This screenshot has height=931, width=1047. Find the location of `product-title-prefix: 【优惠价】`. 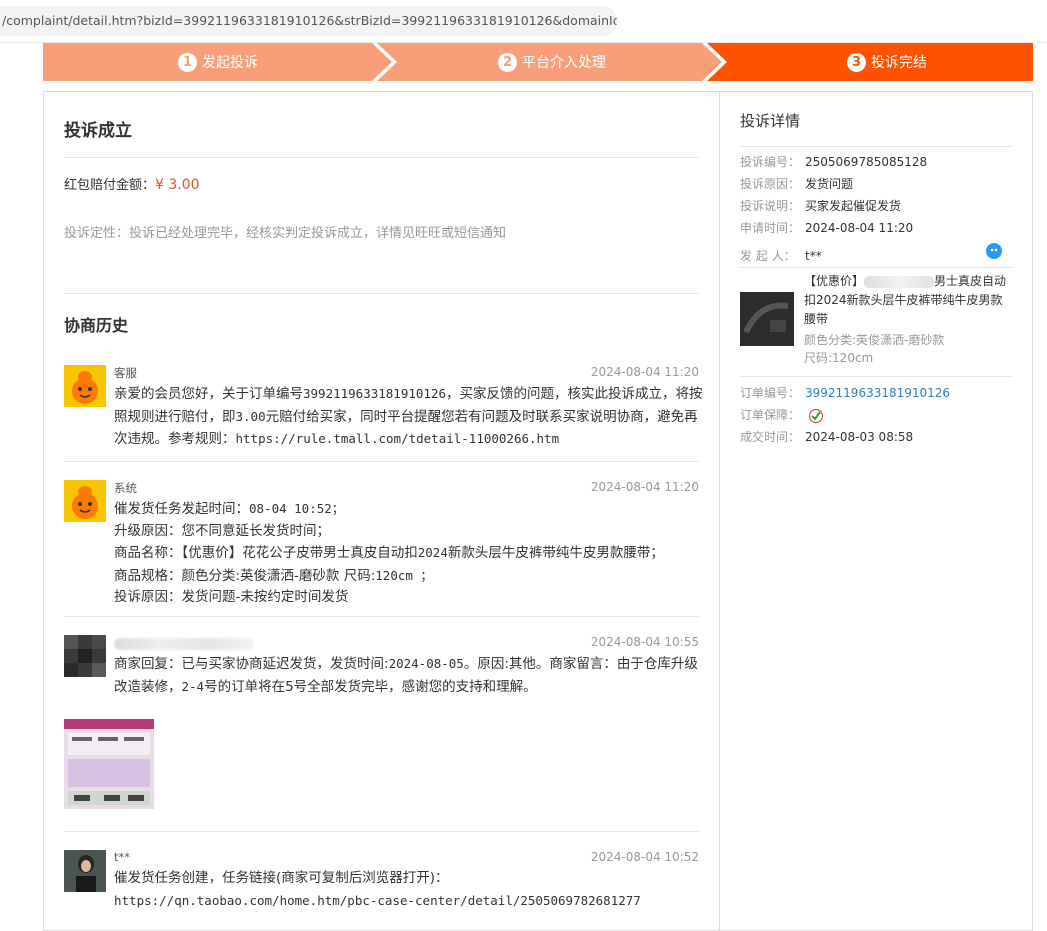

product-title-prefix: 【优惠价】 is located at coordinates (834, 281).